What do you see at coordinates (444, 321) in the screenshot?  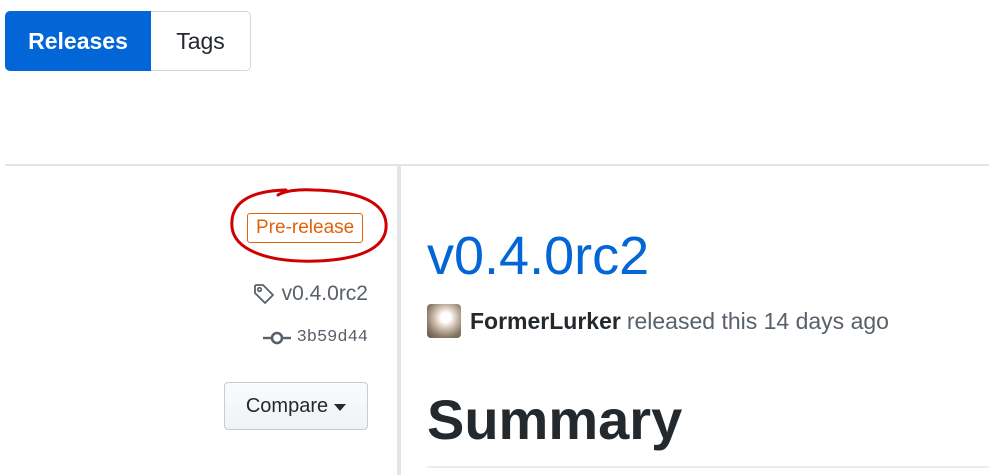 I see `user-avatar` at bounding box center [444, 321].